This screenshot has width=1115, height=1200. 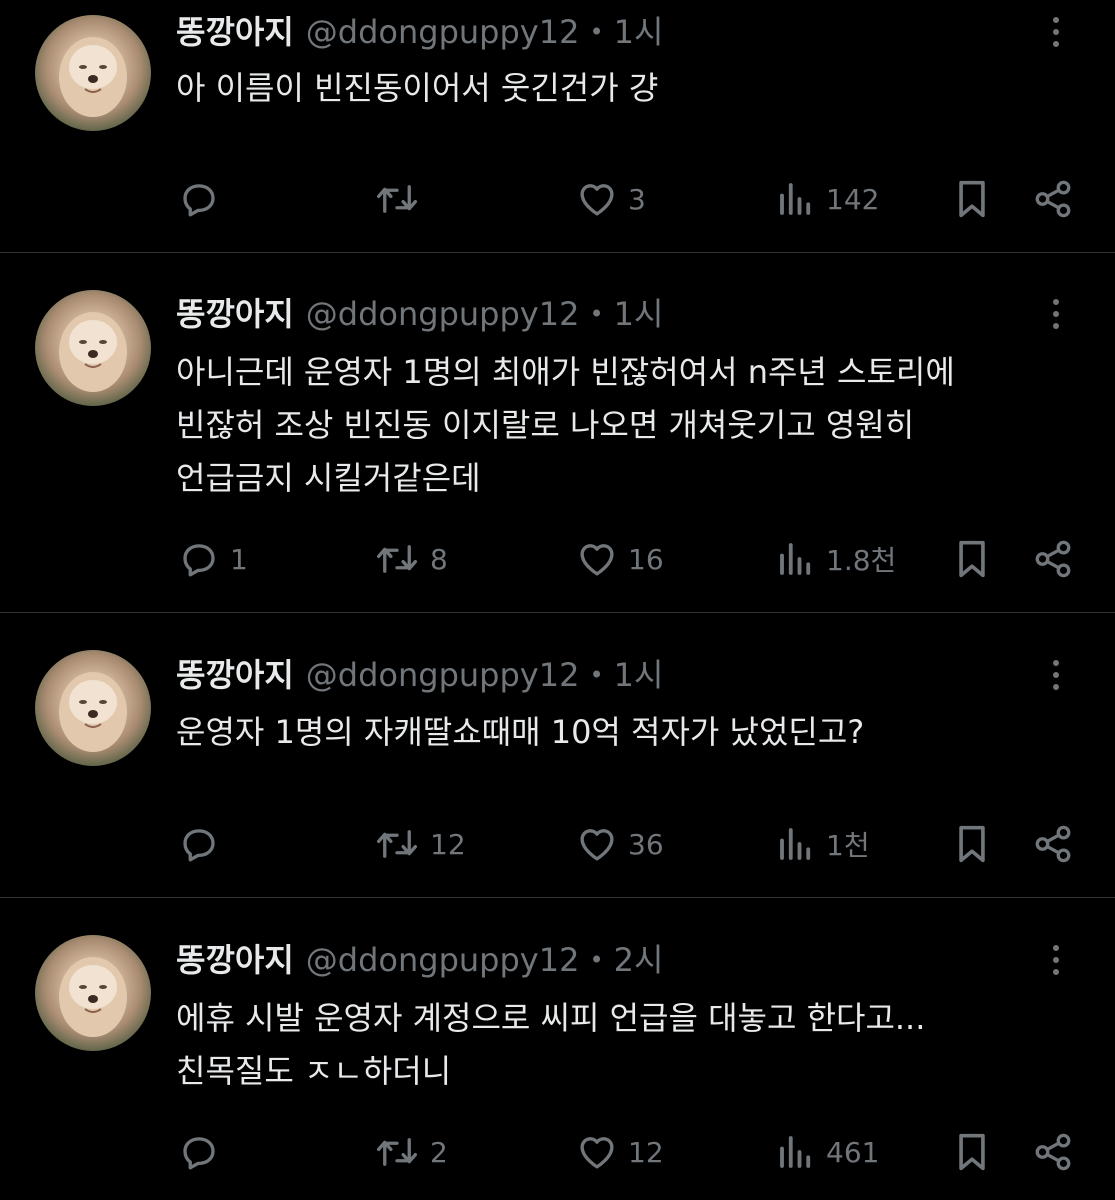 What do you see at coordinates (545, 425) in the screenshot?
I see `tweet-text-line: 빈잖허 조상 빈진동 이지랄로 나오면 개쳐웃기고 영원히` at bounding box center [545, 425].